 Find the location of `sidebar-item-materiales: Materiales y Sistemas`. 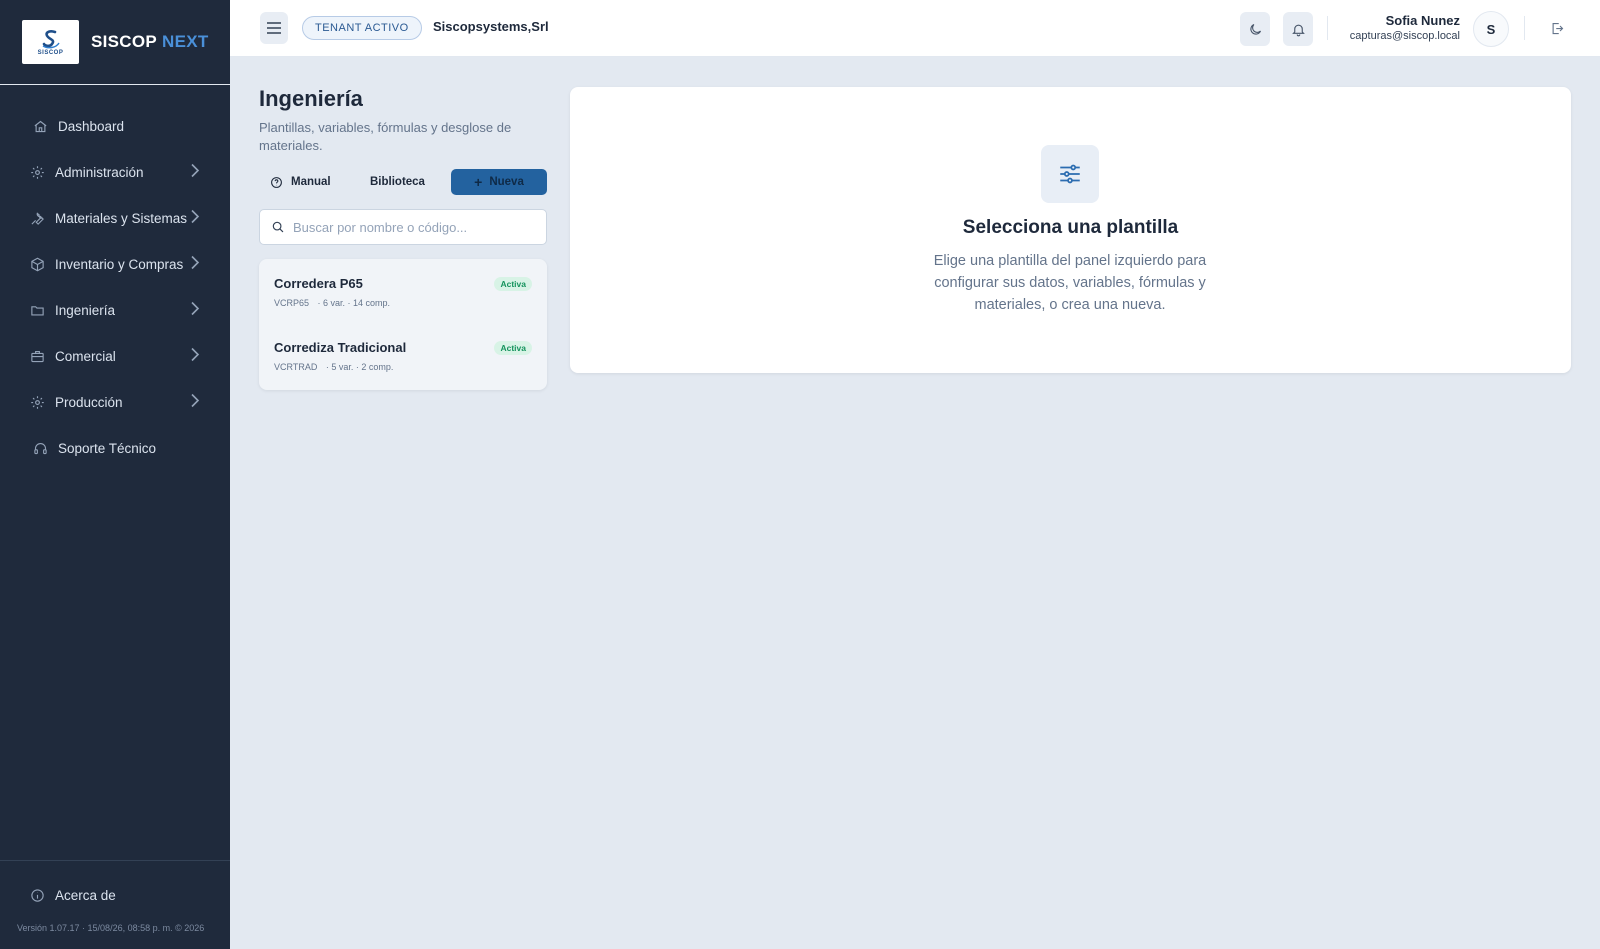

sidebar-item-materiales: Materiales y Sistemas is located at coordinates (115, 218).